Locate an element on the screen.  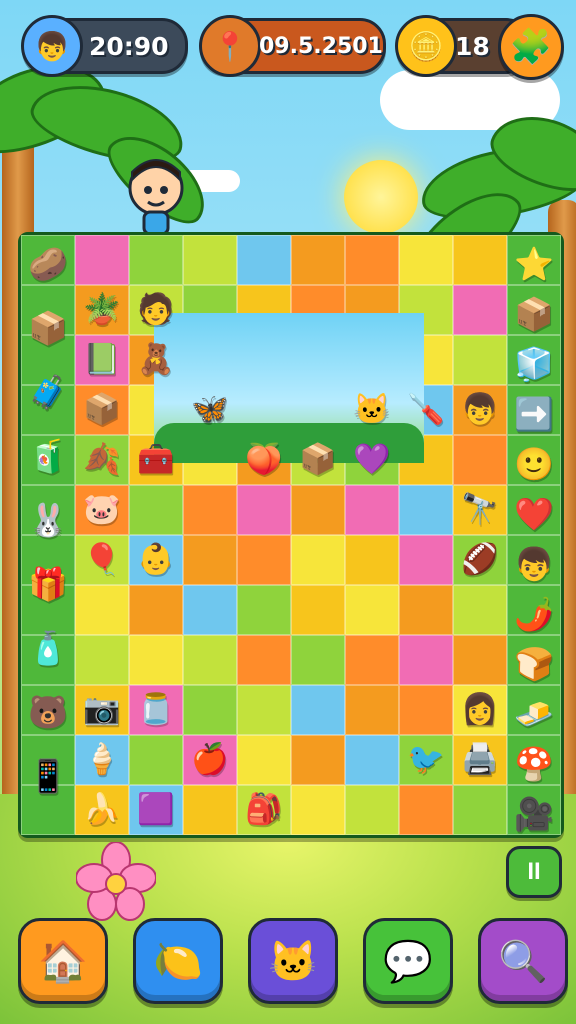
left-item-piece: 🥔 is located at coordinates (48, 264).